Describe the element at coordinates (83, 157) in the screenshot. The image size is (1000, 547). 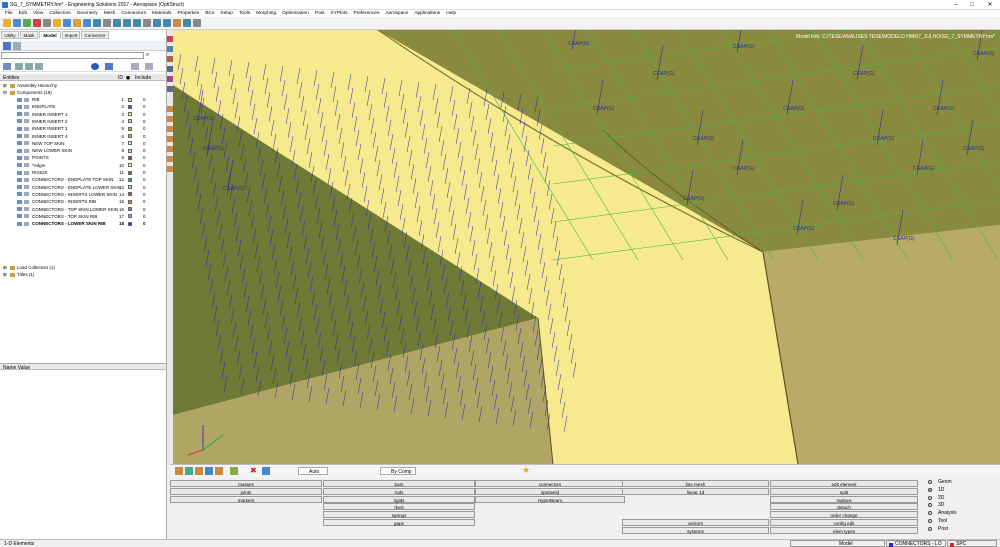
I see `tree-component-row: POINTS 9 0` at that location.